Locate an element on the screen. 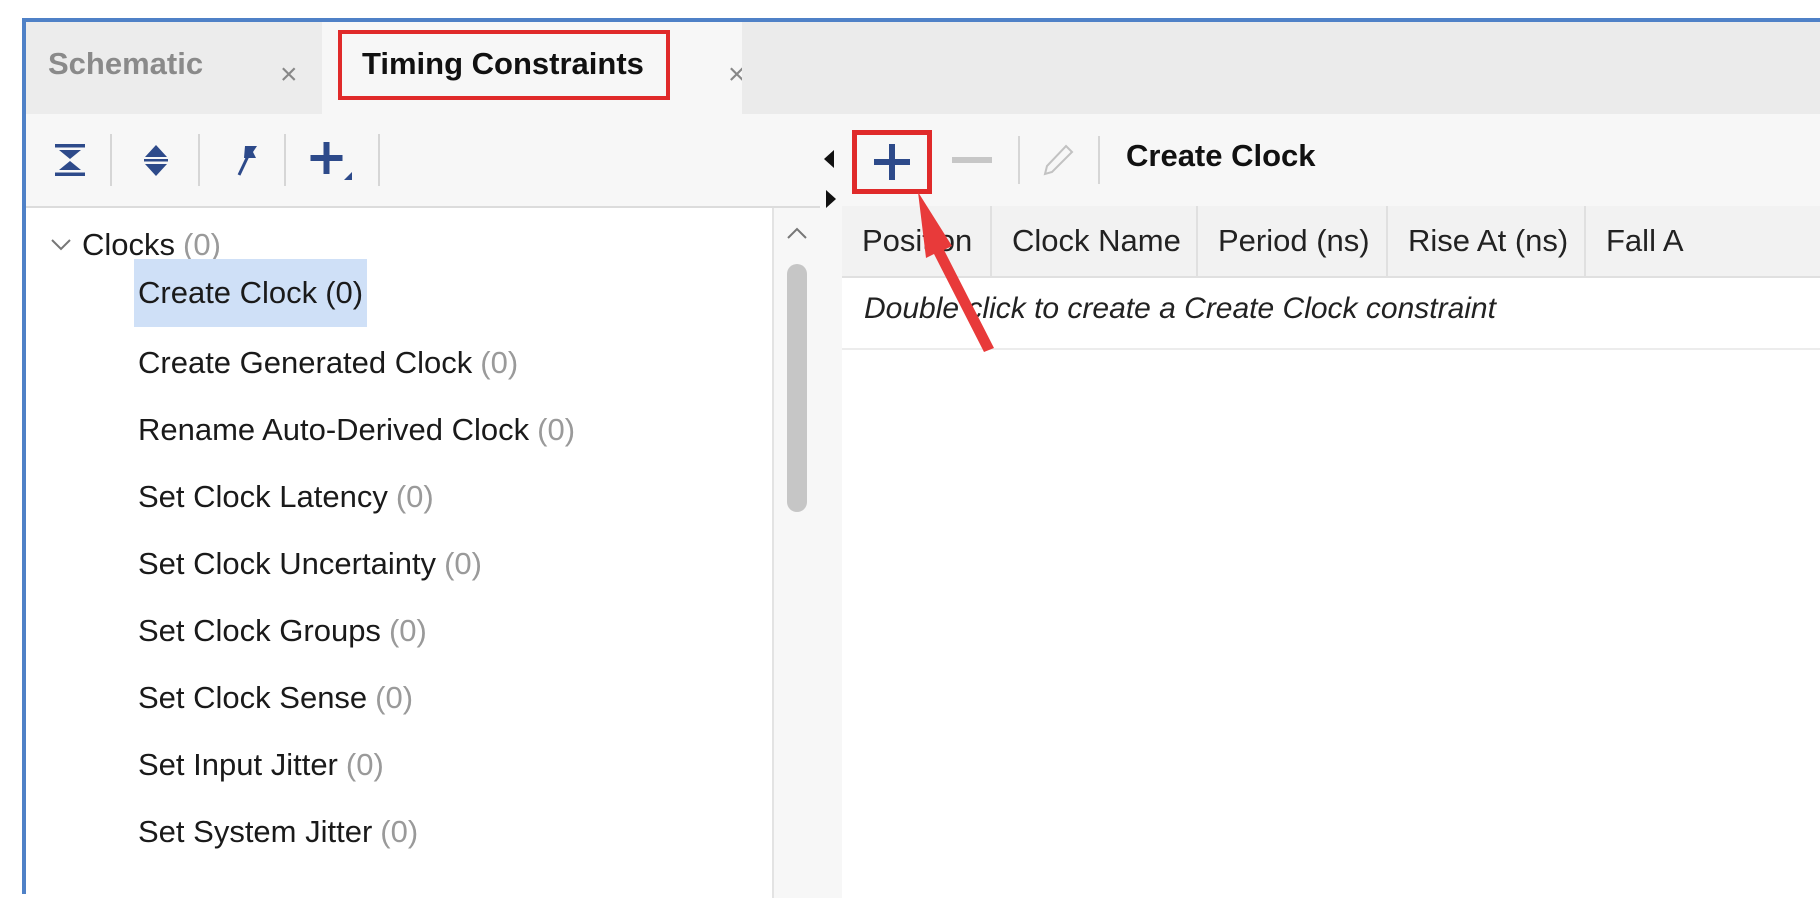 This screenshot has width=1820, height=898. tree-item-set-system-jitter: Set System Jitter (0) is located at coordinates (278, 832).